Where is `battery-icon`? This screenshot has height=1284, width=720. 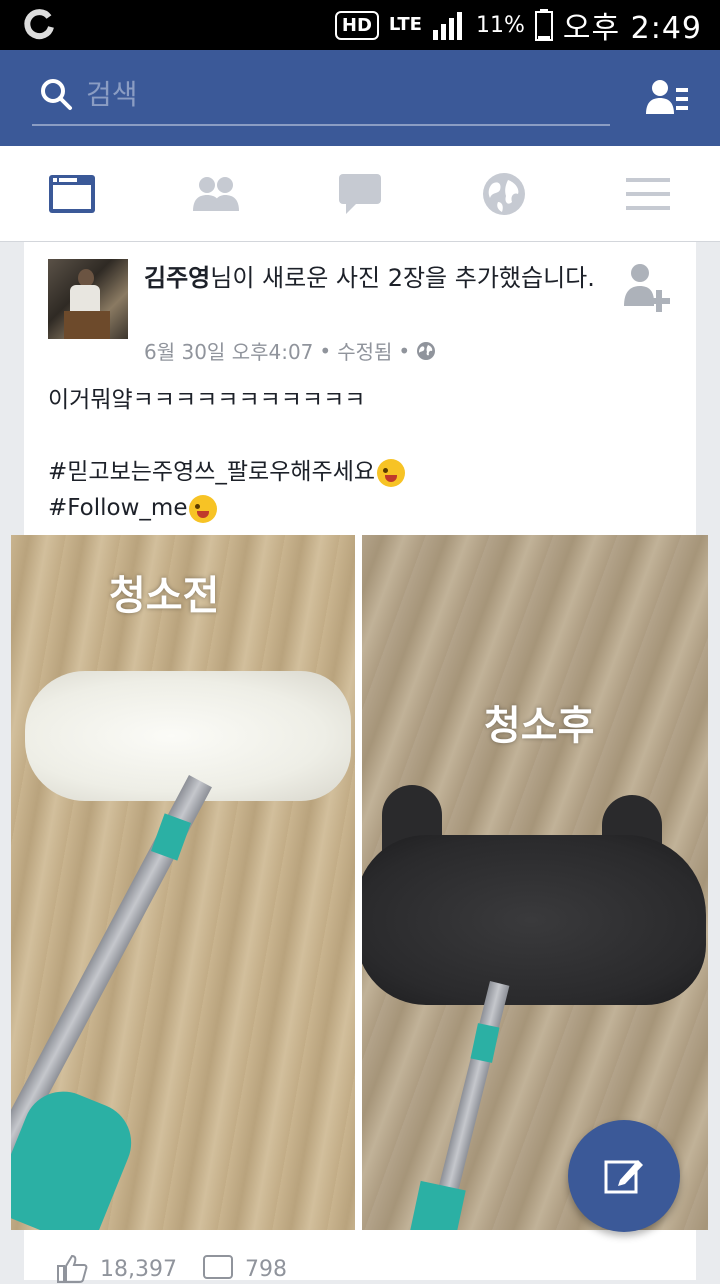
battery-icon is located at coordinates (543, 25).